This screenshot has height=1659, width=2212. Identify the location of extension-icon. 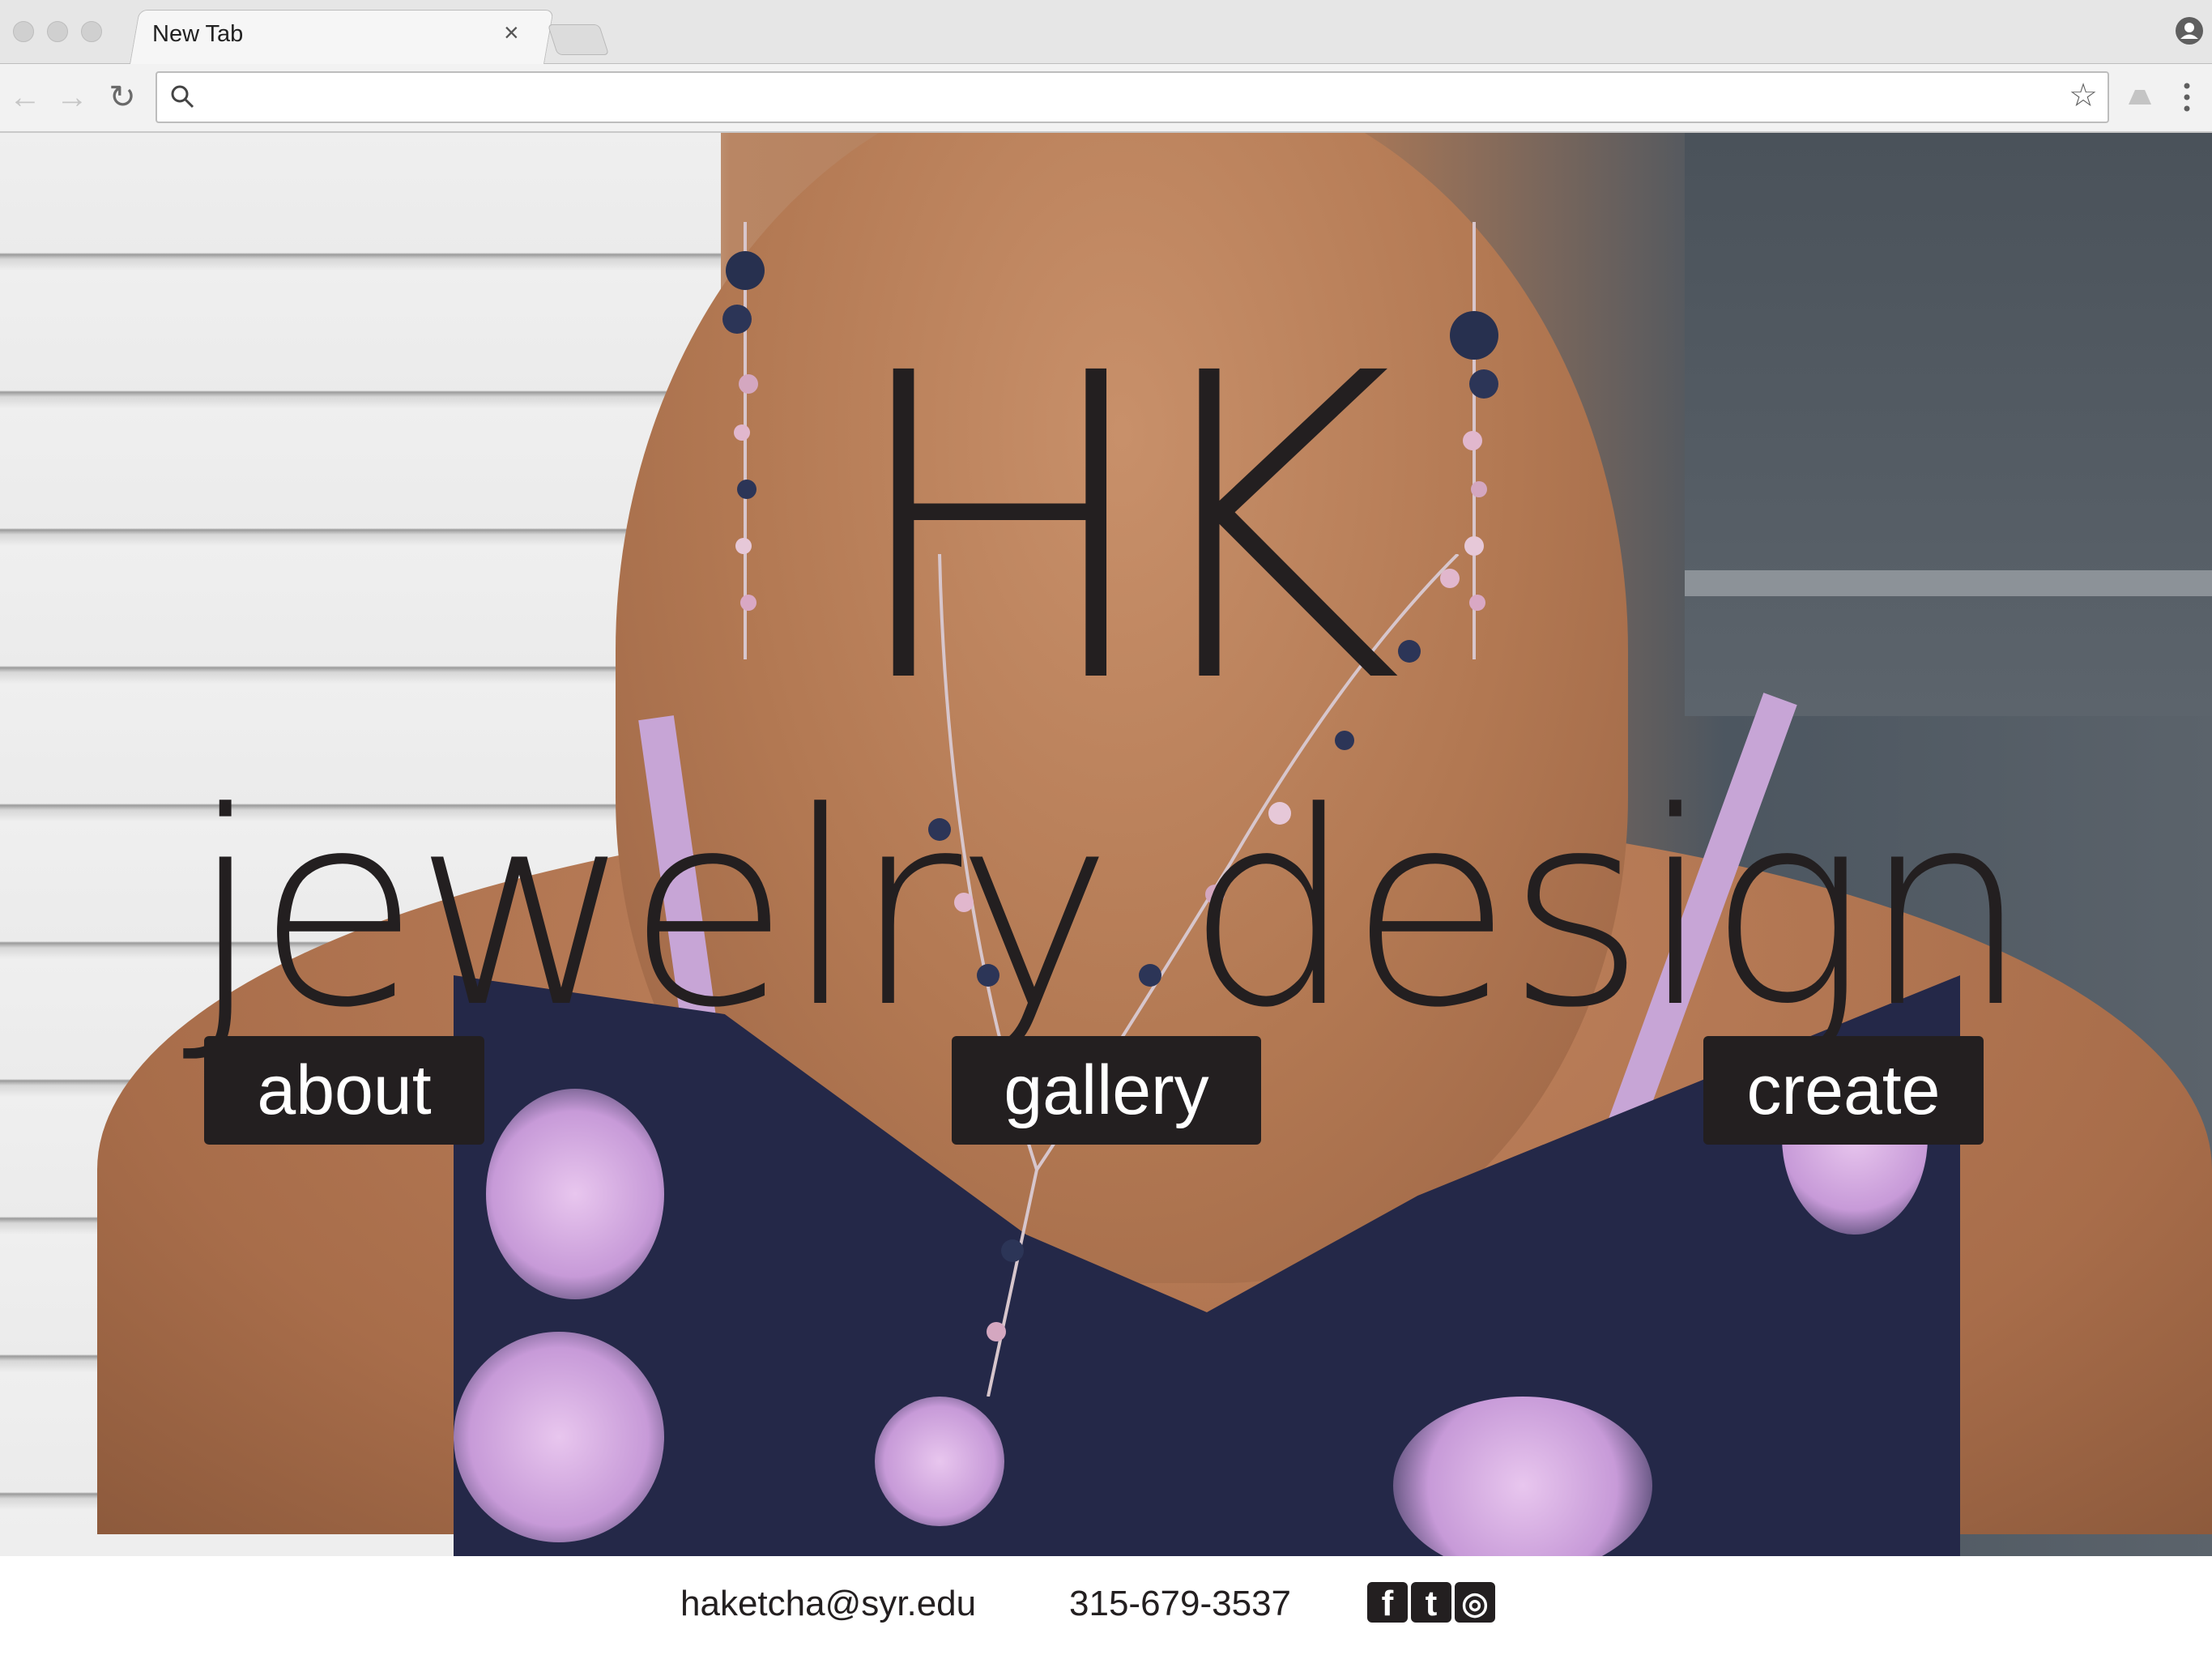
(2140, 96).